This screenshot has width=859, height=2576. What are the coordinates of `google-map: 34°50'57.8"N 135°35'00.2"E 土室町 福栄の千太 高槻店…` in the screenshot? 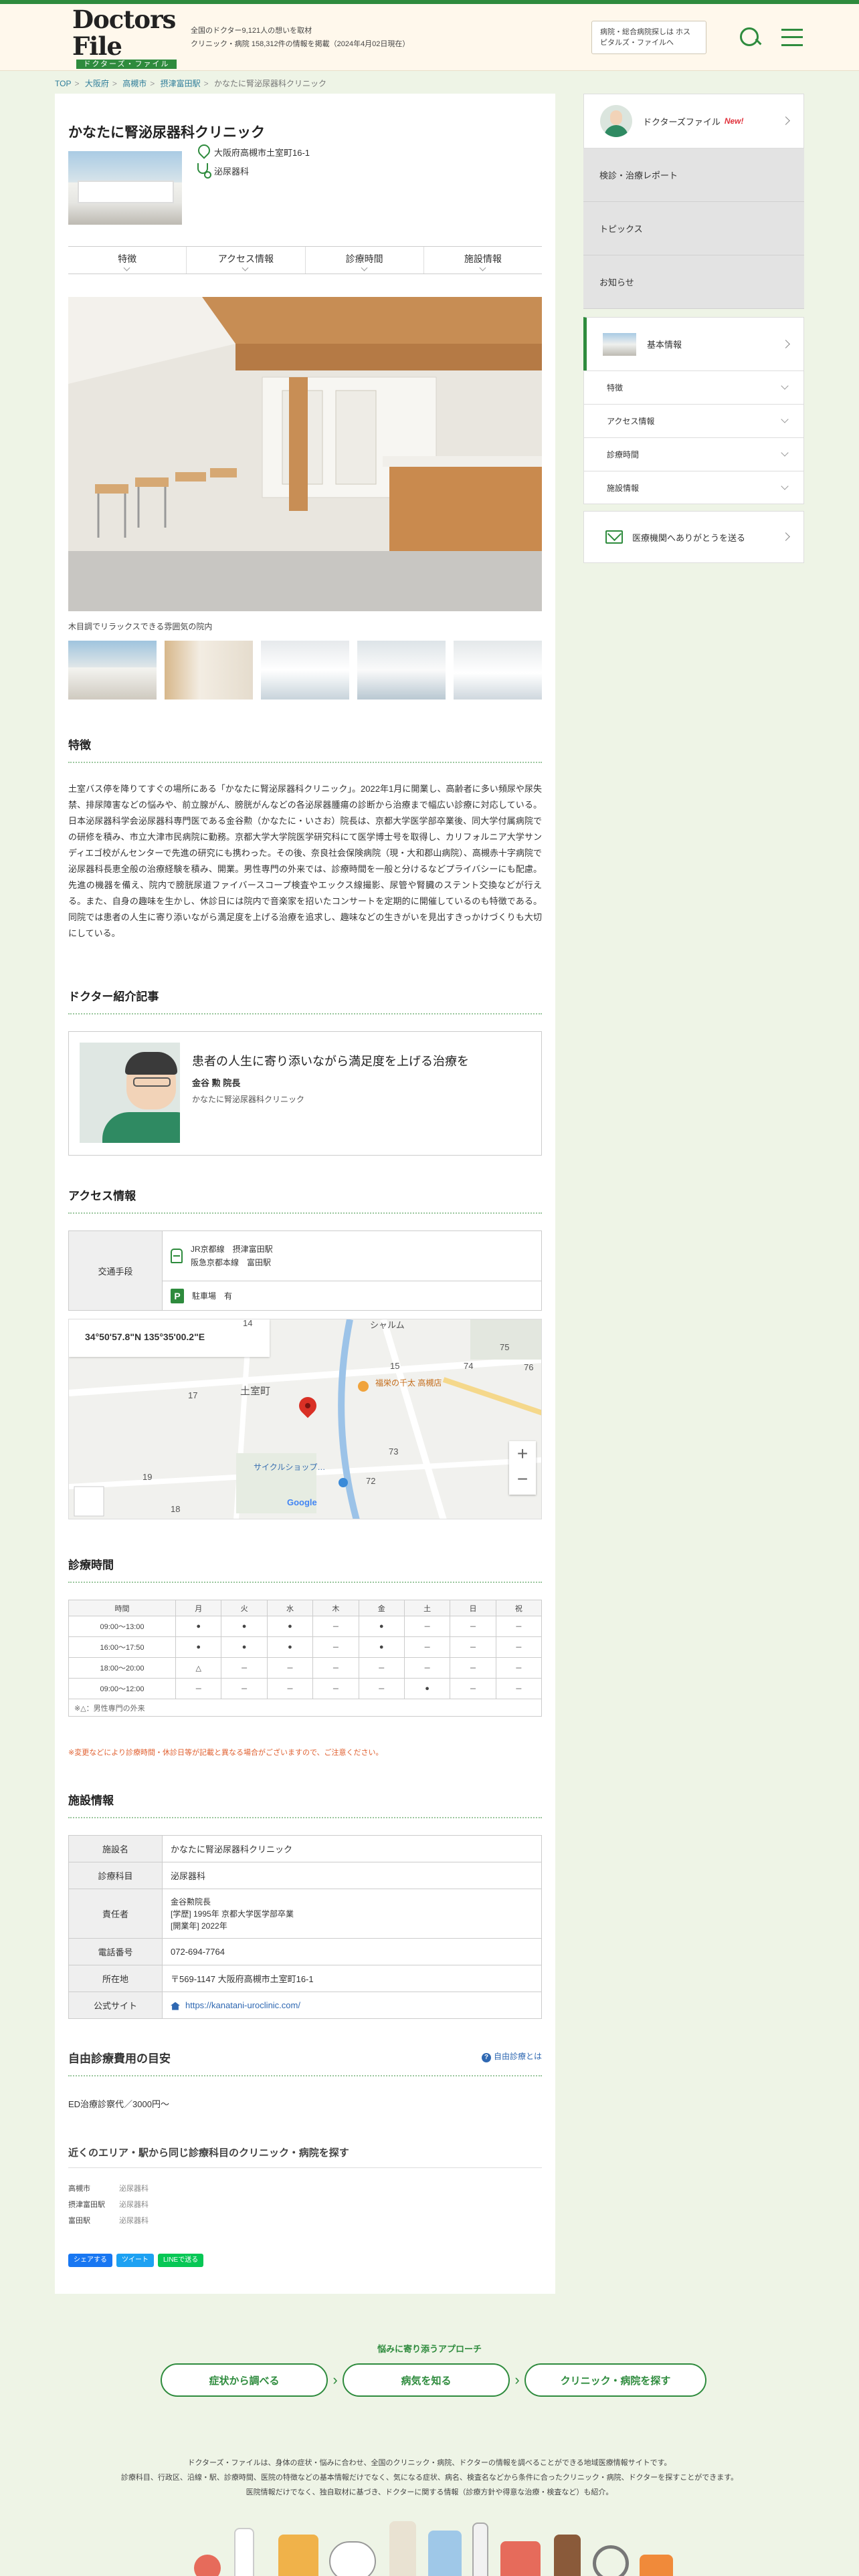 It's located at (305, 1419).